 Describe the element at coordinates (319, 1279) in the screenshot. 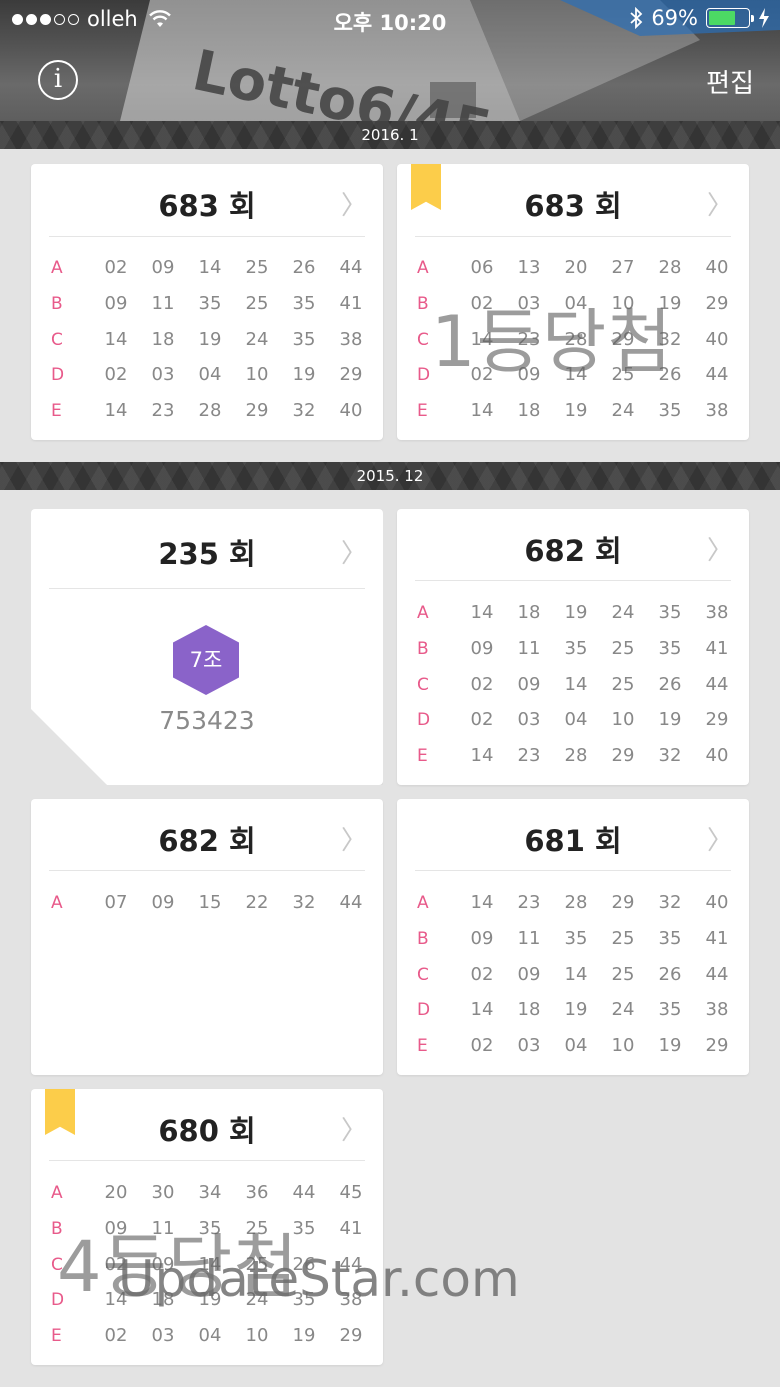

I see `watermark: UpdateStar.com` at that location.